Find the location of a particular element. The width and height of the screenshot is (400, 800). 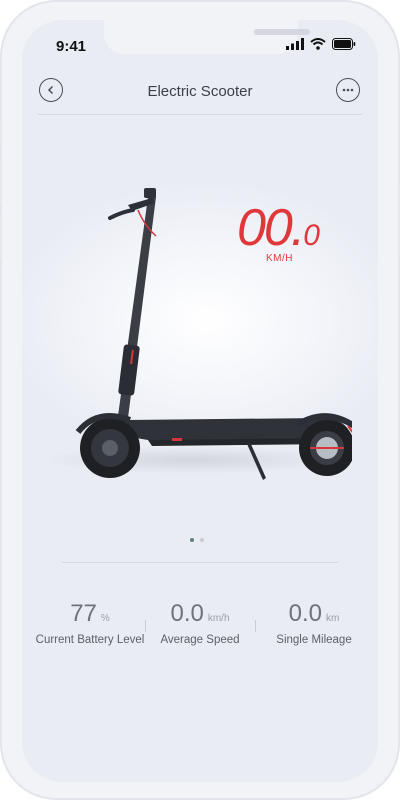

page-indicator is located at coordinates (197, 540).